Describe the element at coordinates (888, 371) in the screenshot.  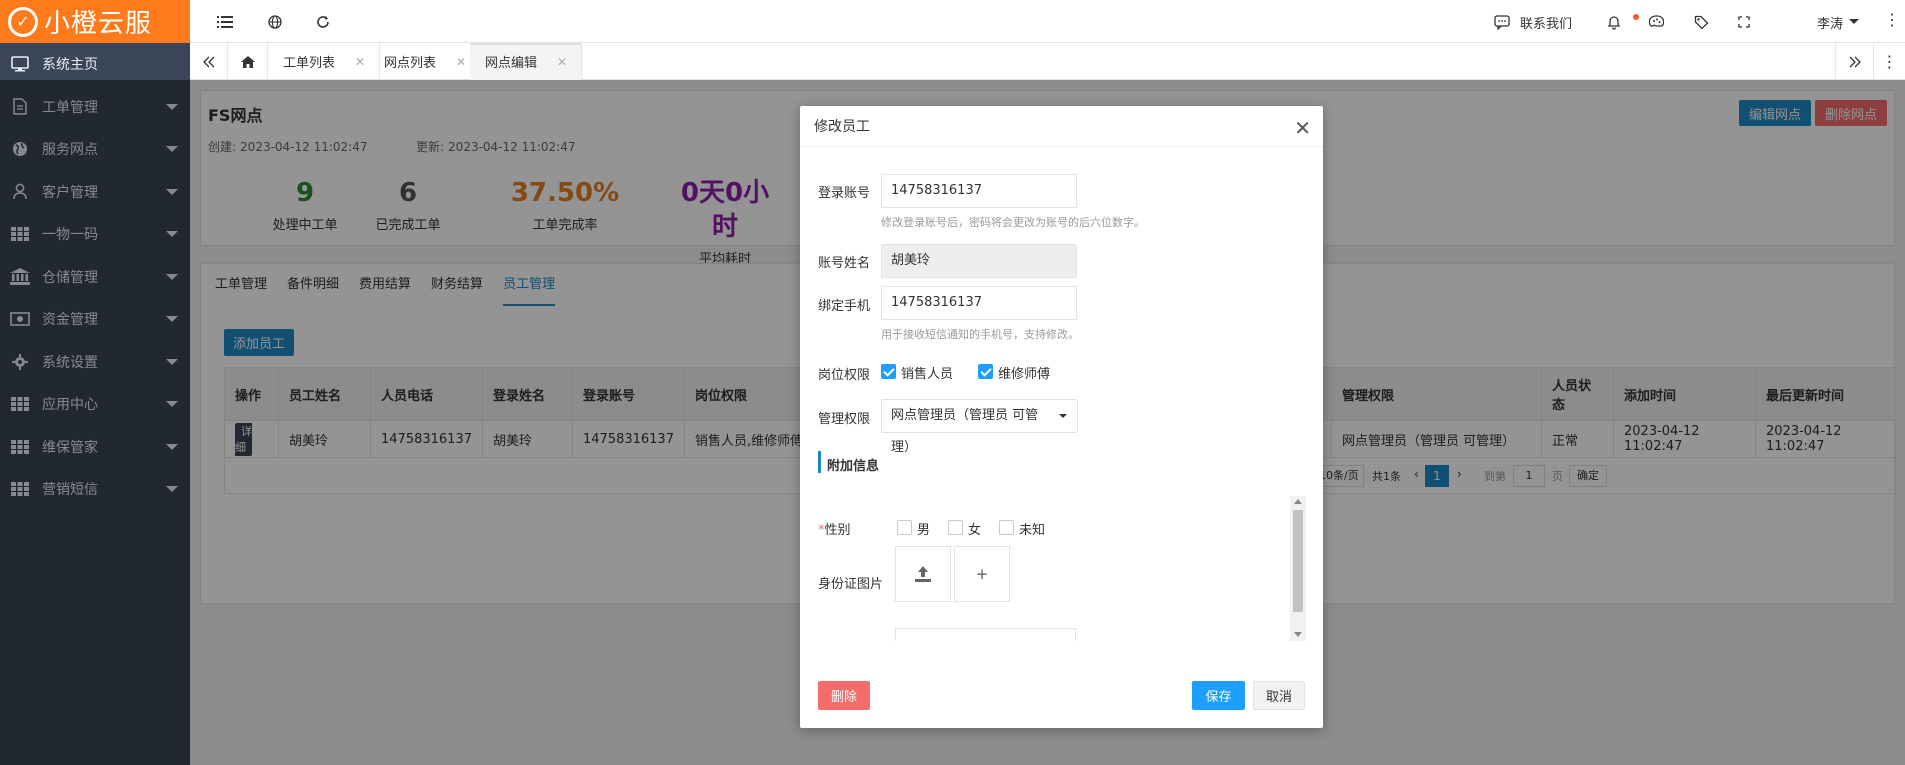
I see `role-checkbox-sales` at that location.